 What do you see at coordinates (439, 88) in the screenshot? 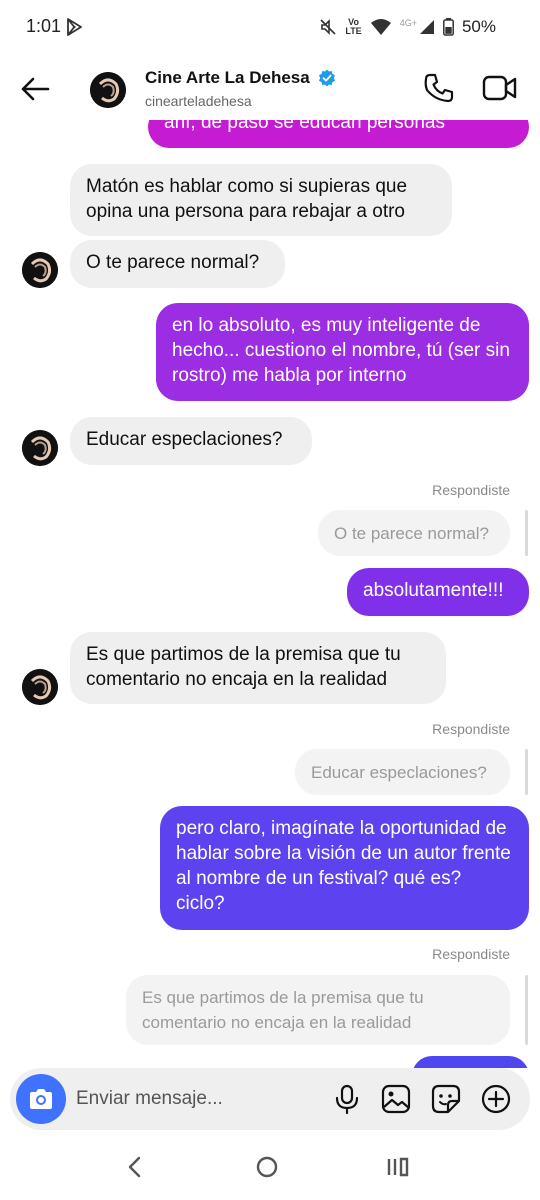
I see `phone-icon` at bounding box center [439, 88].